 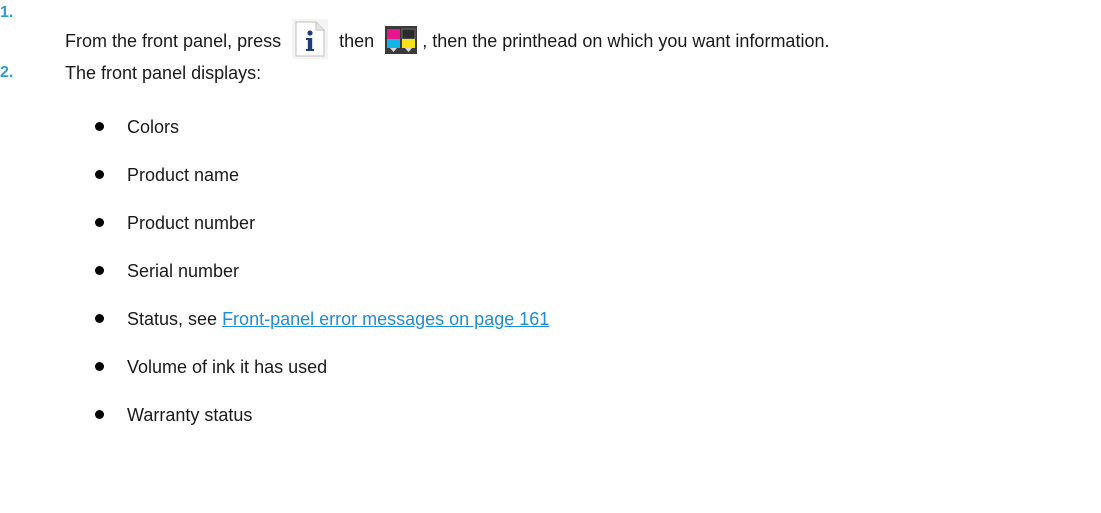 What do you see at coordinates (401, 40) in the screenshot?
I see `printhead-icon` at bounding box center [401, 40].